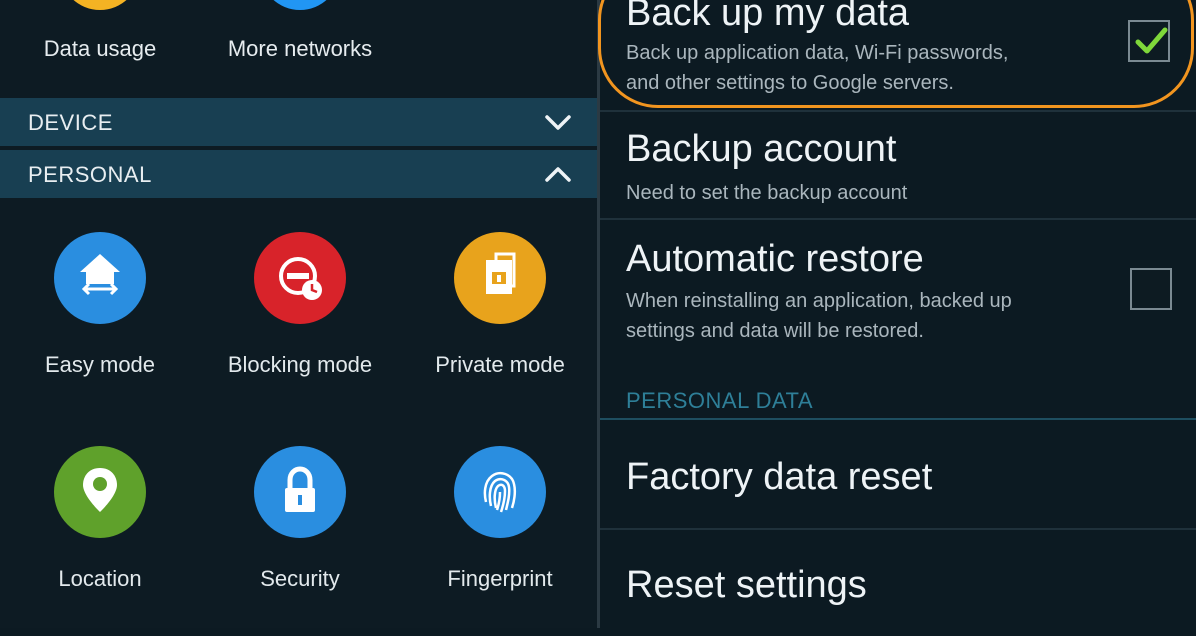  What do you see at coordinates (761, 149) in the screenshot?
I see `backup-account-title: Backup account` at bounding box center [761, 149].